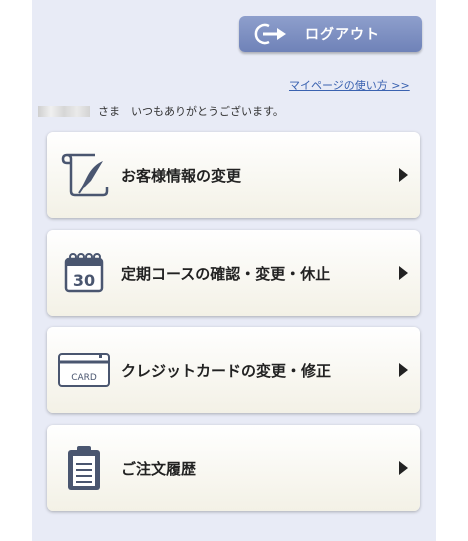  I want to click on pen-paper-icon, so click(84, 175).